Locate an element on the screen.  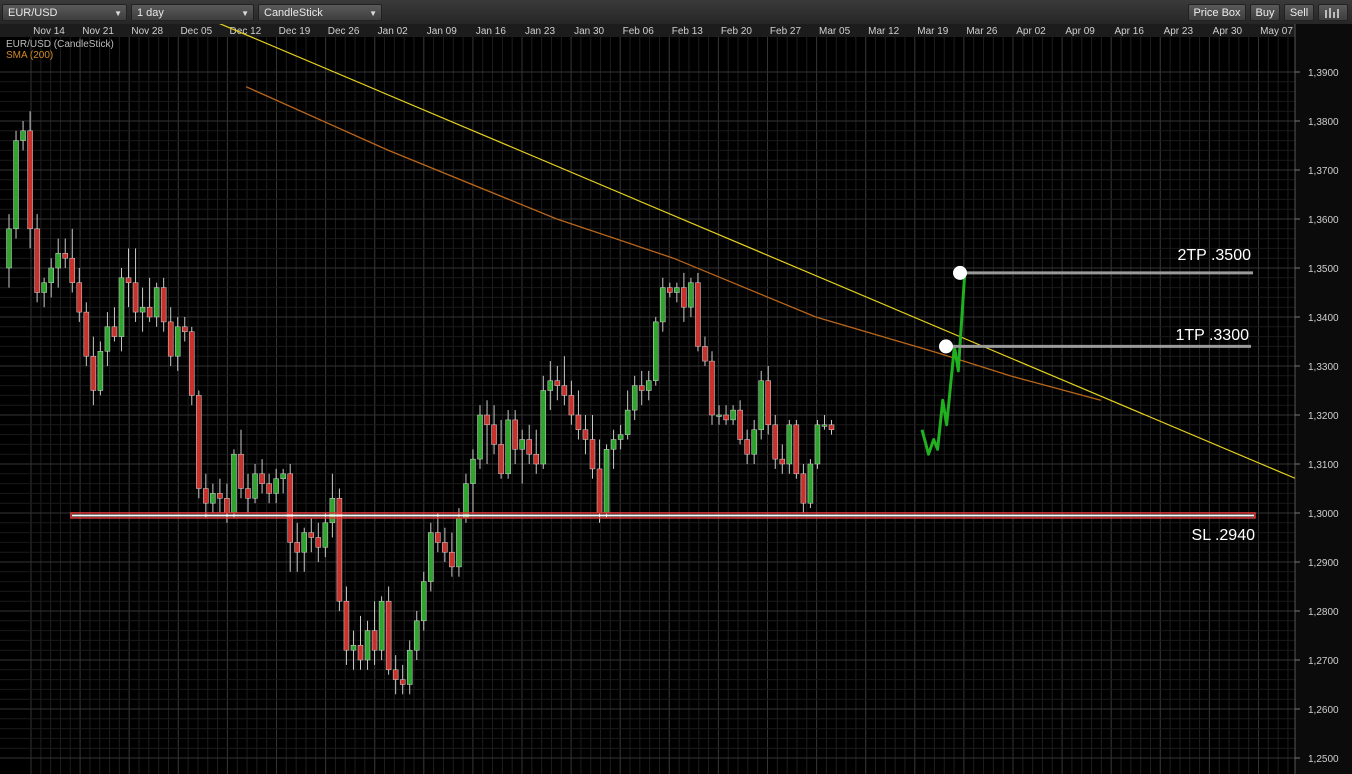
support-line is located at coordinates (663, 515).